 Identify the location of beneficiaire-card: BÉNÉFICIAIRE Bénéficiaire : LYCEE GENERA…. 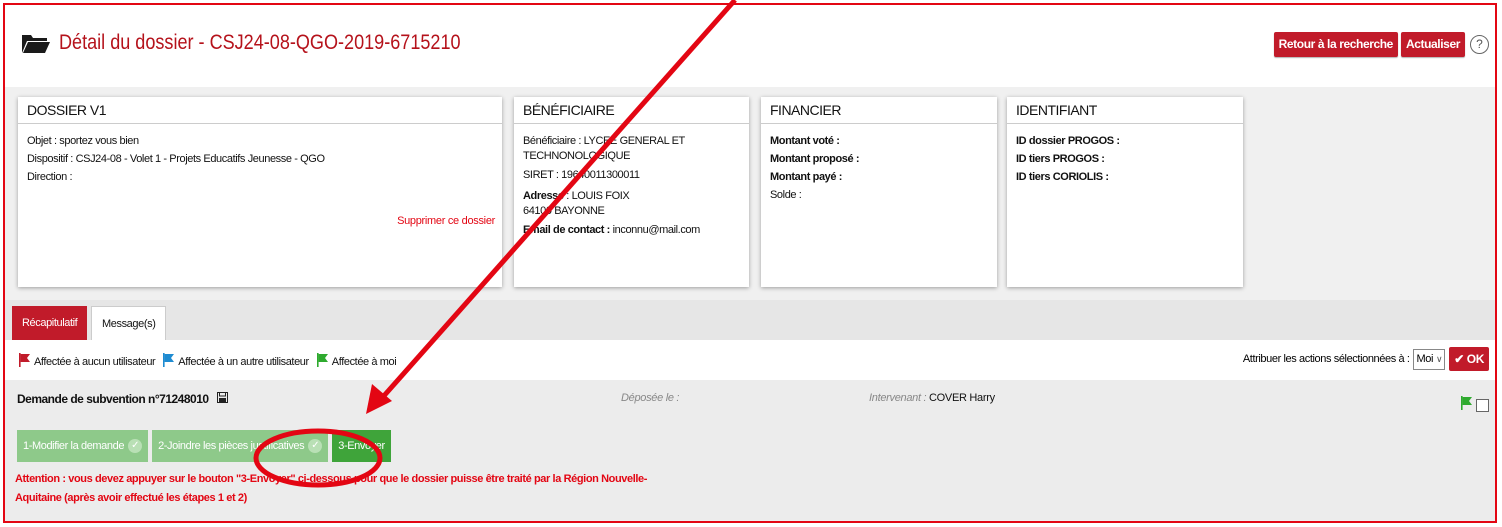
(631, 192).